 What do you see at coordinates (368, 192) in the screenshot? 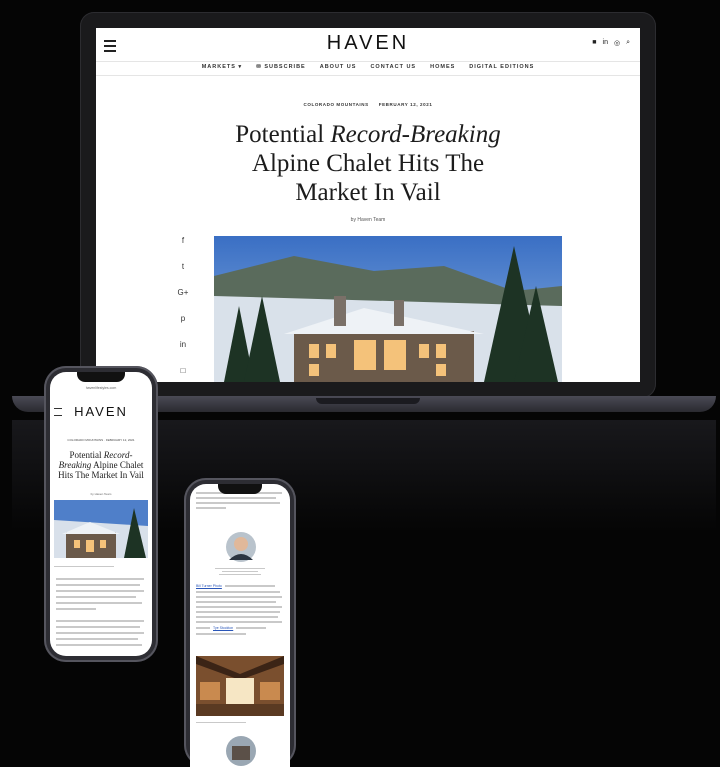
I see `title-line-3: Market In Vail` at bounding box center [368, 192].